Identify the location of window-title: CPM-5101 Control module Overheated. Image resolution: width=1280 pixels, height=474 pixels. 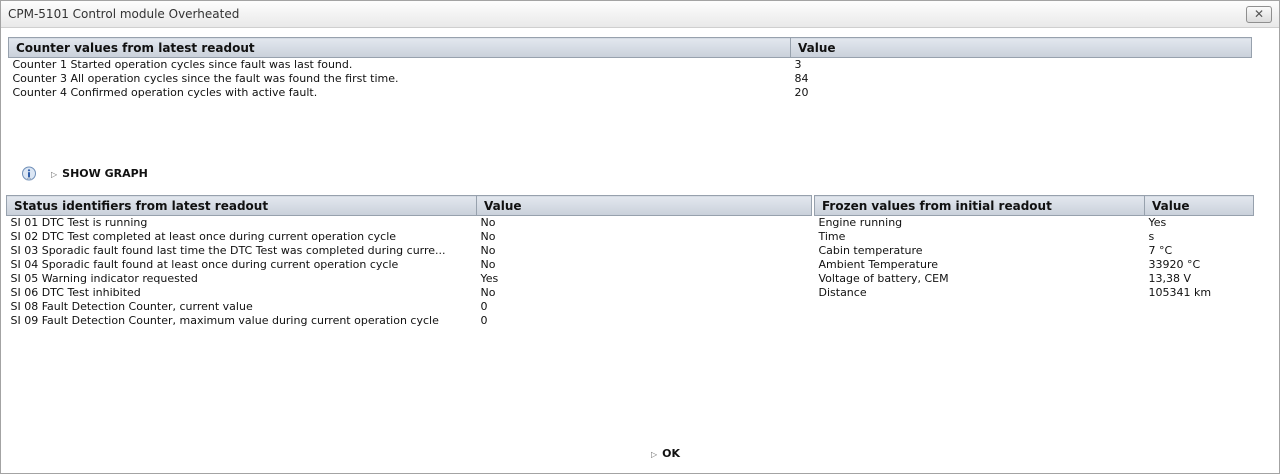
(124, 14).